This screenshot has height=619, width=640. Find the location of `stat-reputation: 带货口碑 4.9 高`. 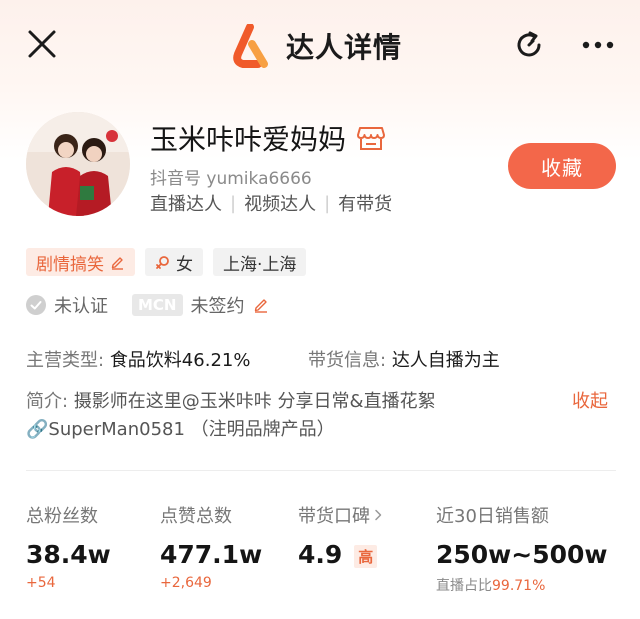

stat-reputation: 带货口碑 4.9 高 is located at coordinates (340, 535).